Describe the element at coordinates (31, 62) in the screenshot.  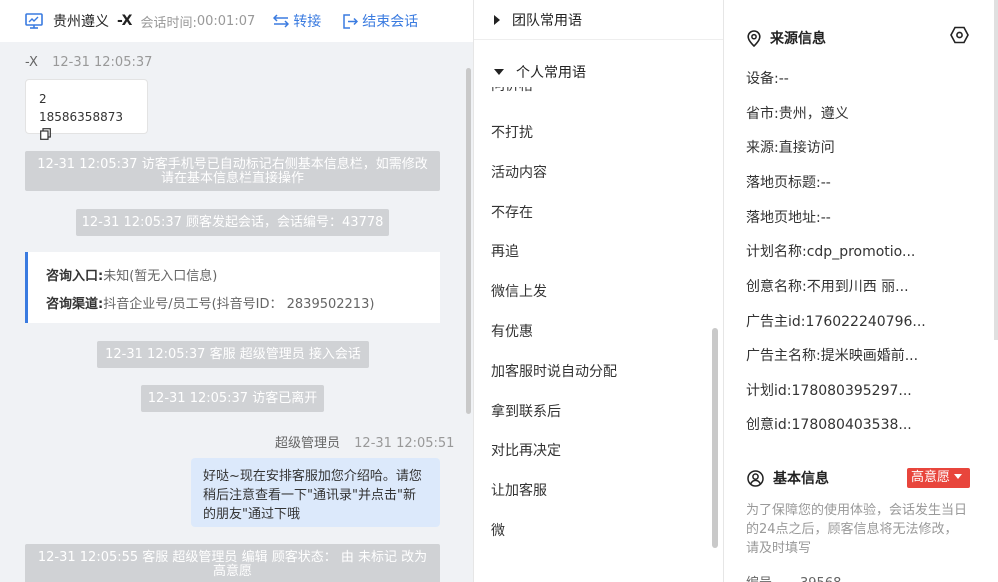
I see `visitor-msg-sender: -X` at that location.